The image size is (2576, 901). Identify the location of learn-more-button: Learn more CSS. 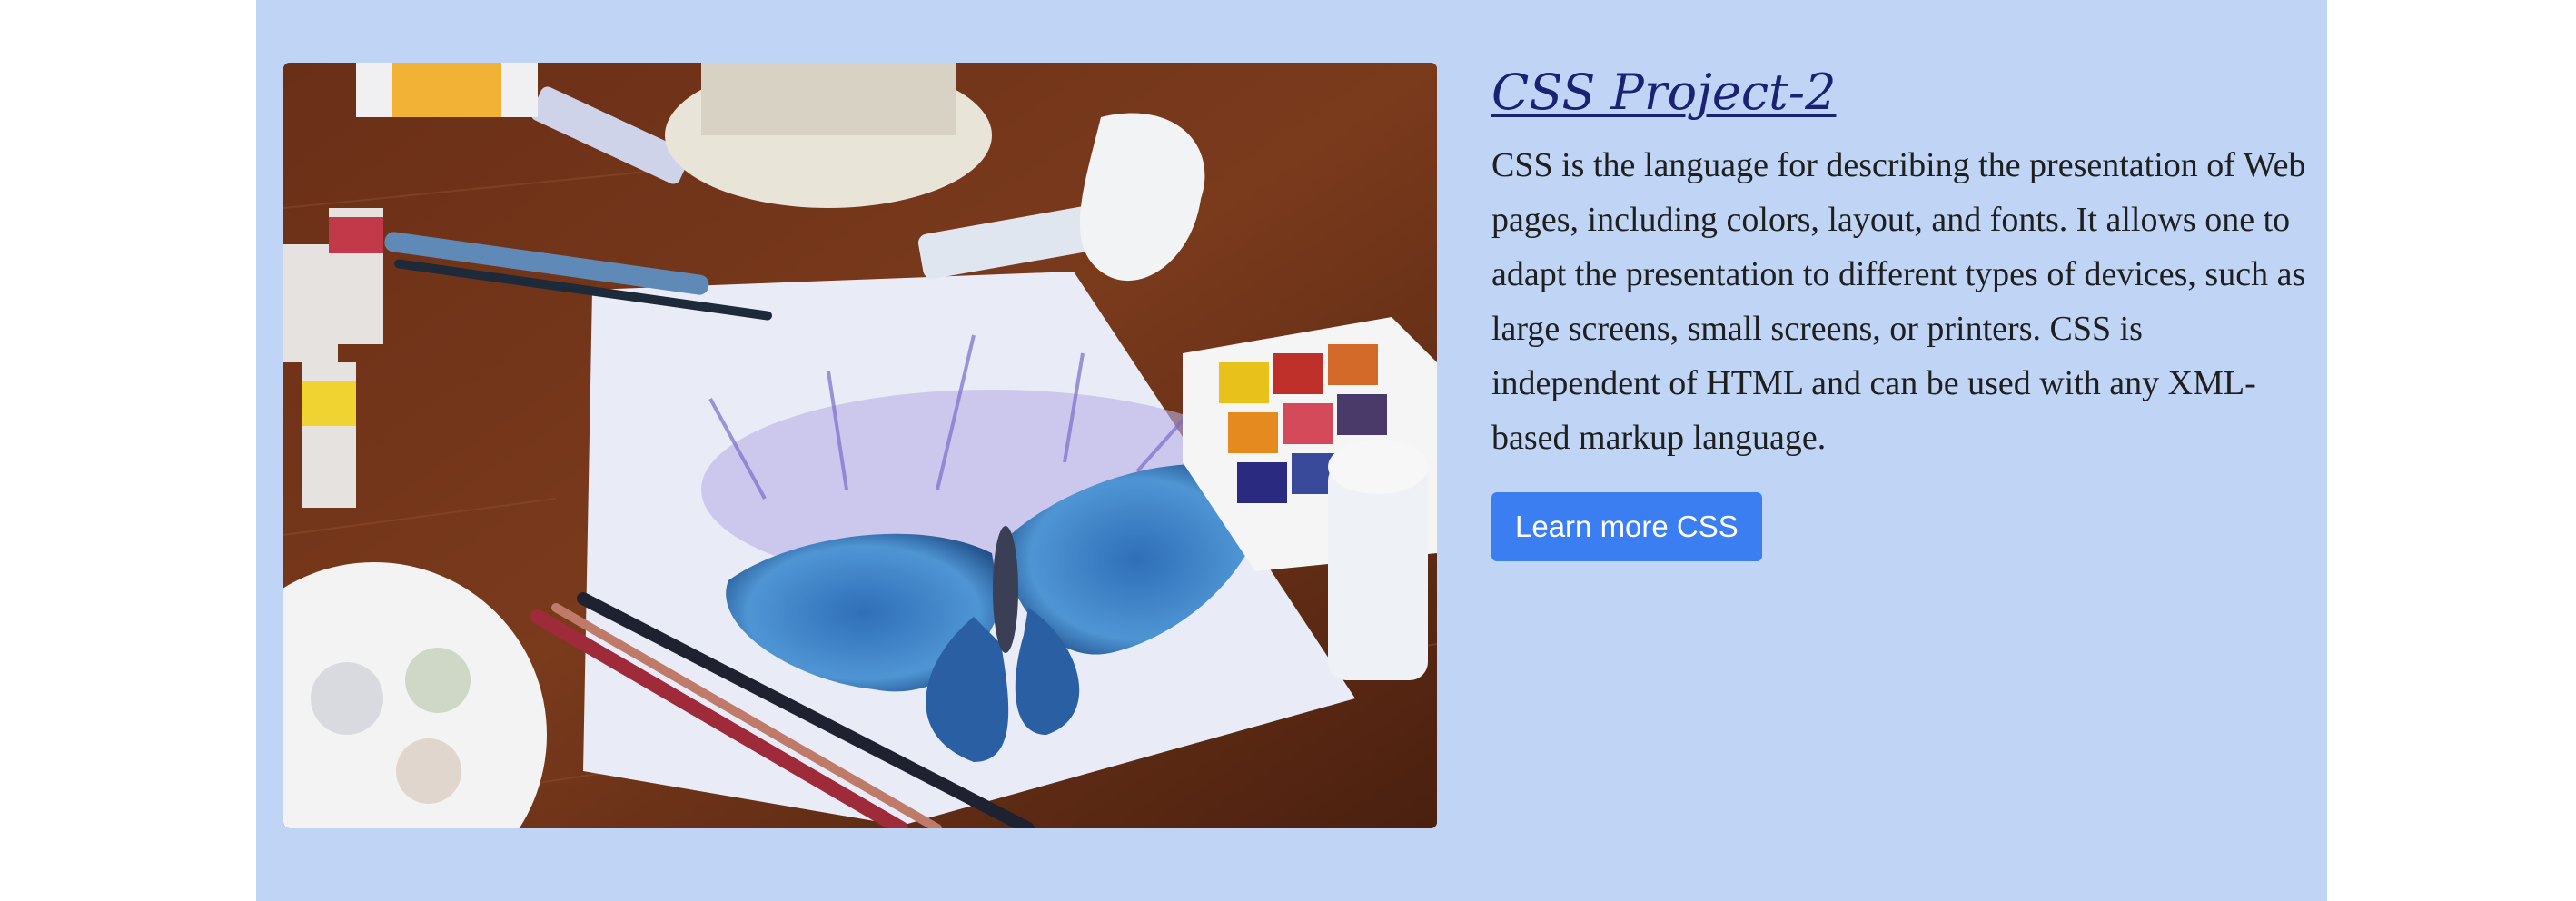
(1626, 527).